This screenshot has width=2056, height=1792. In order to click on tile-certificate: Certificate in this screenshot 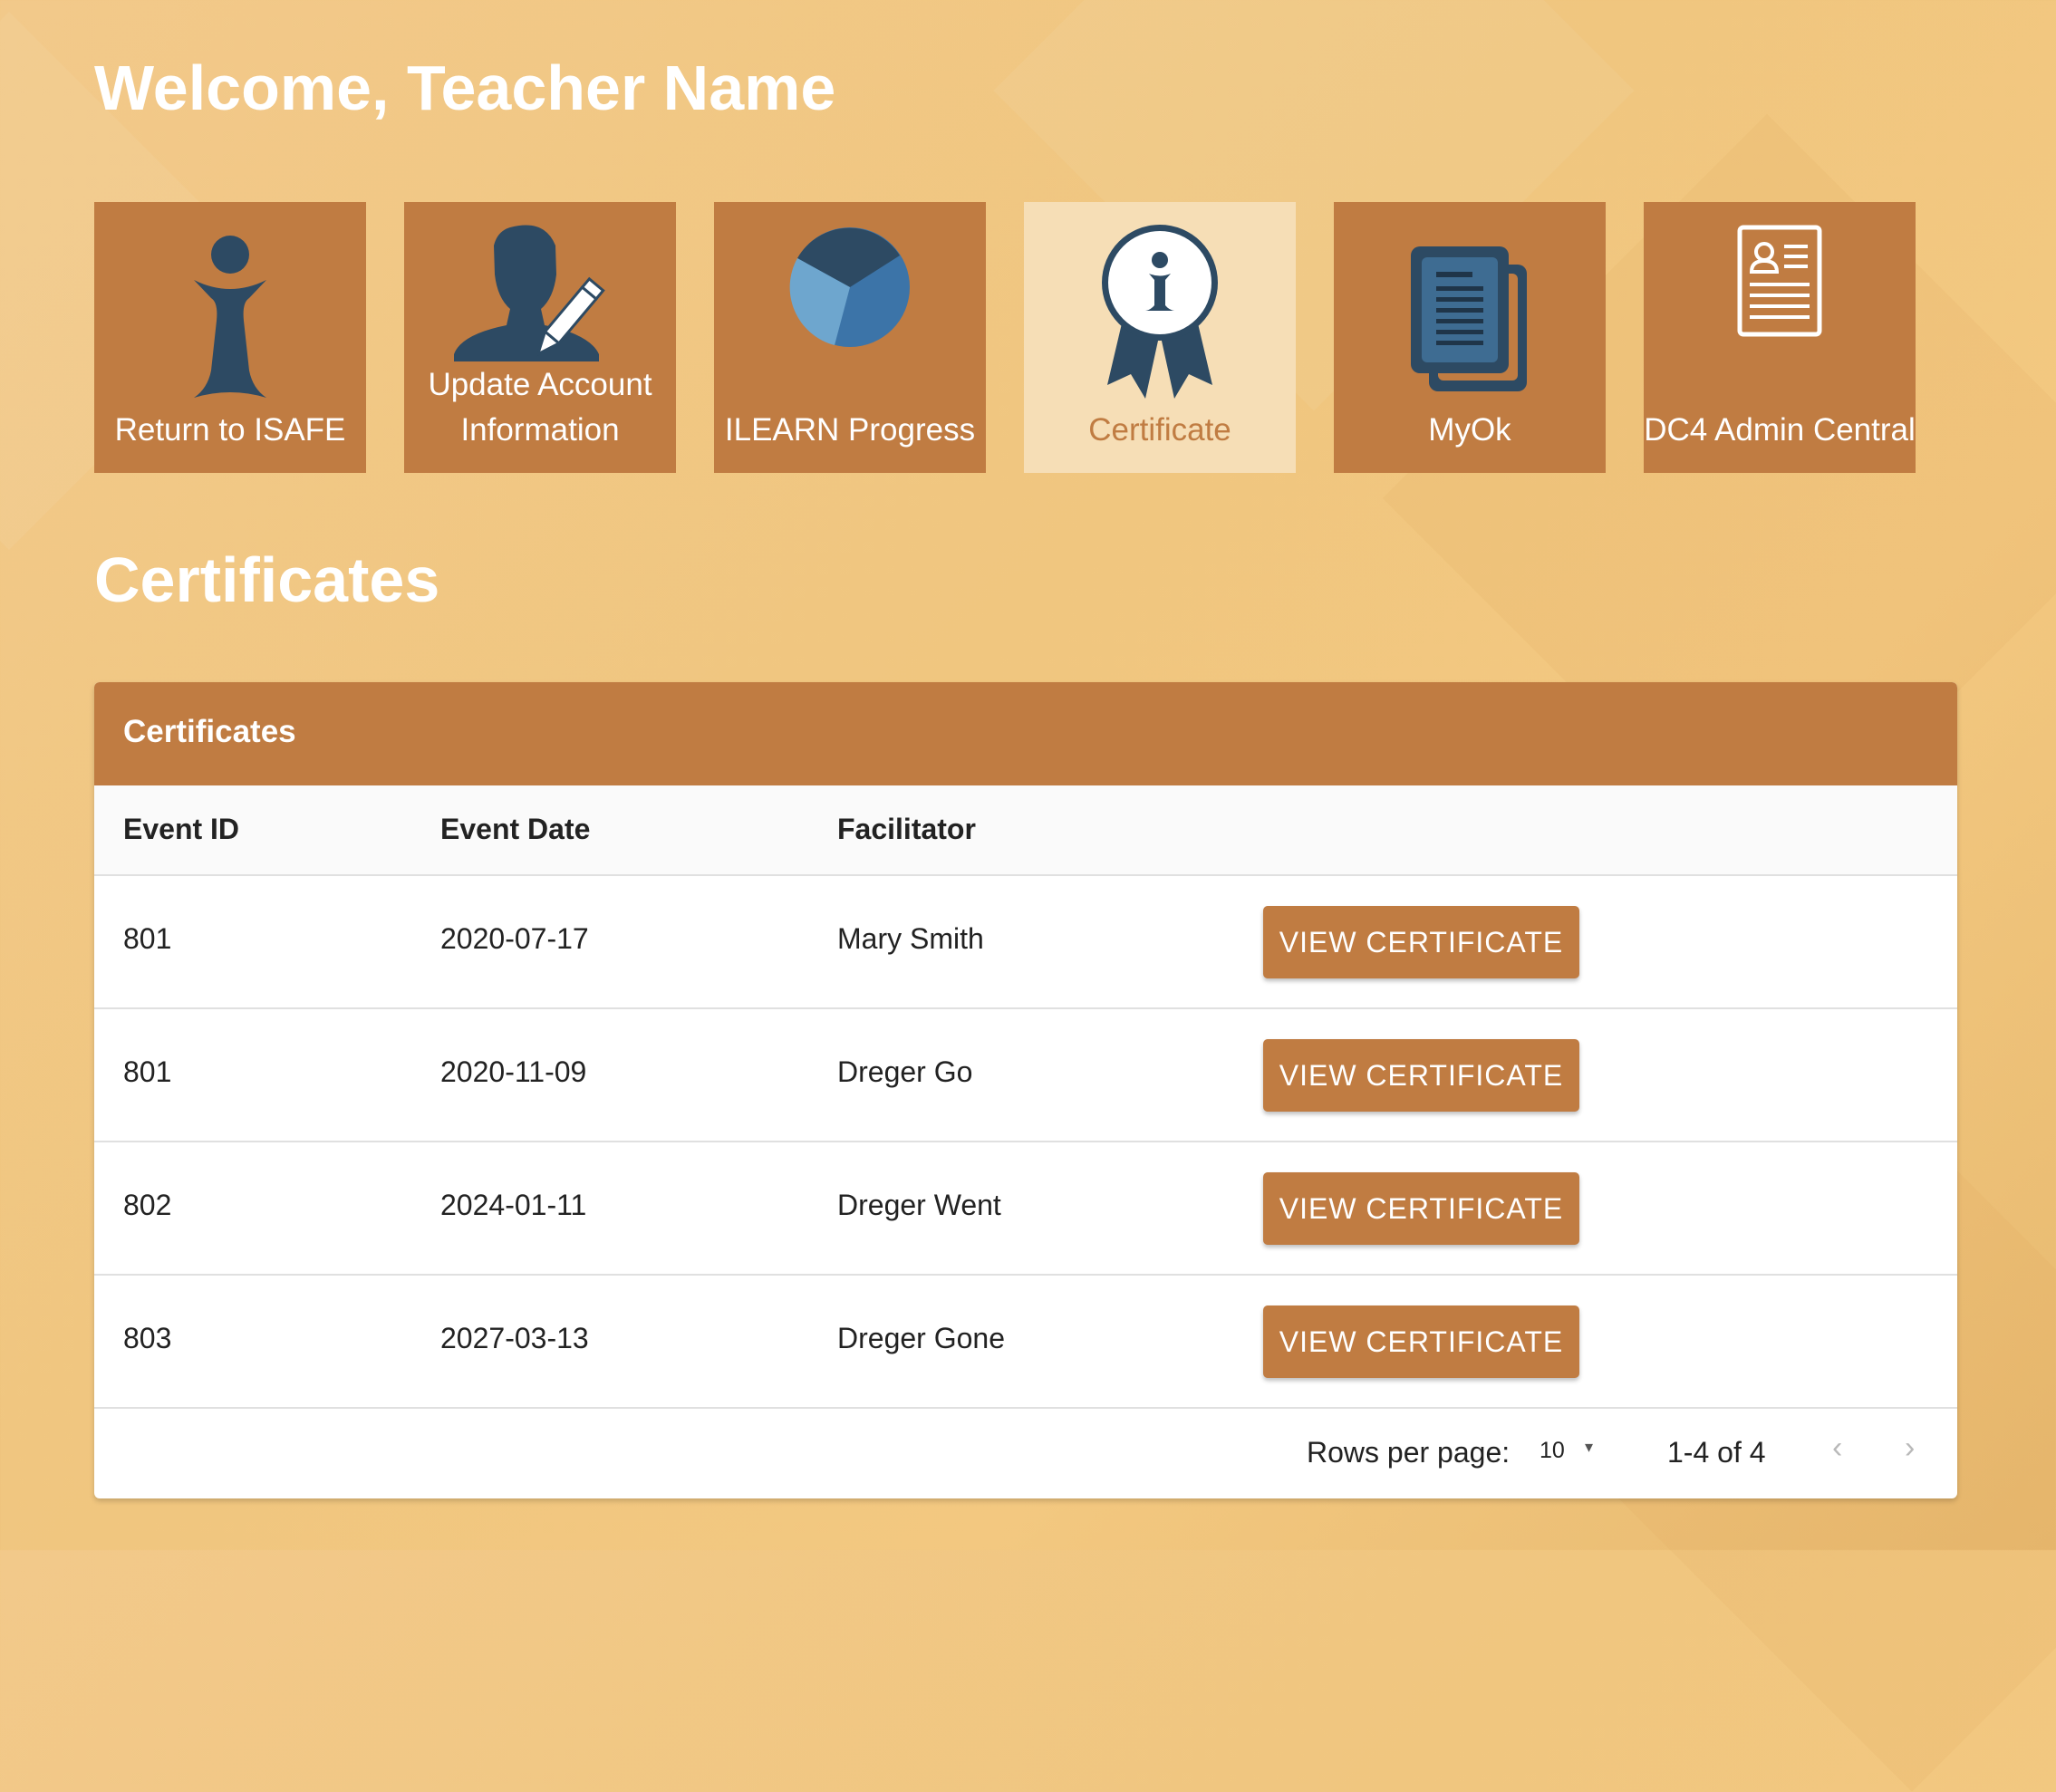, I will do `click(1160, 337)`.